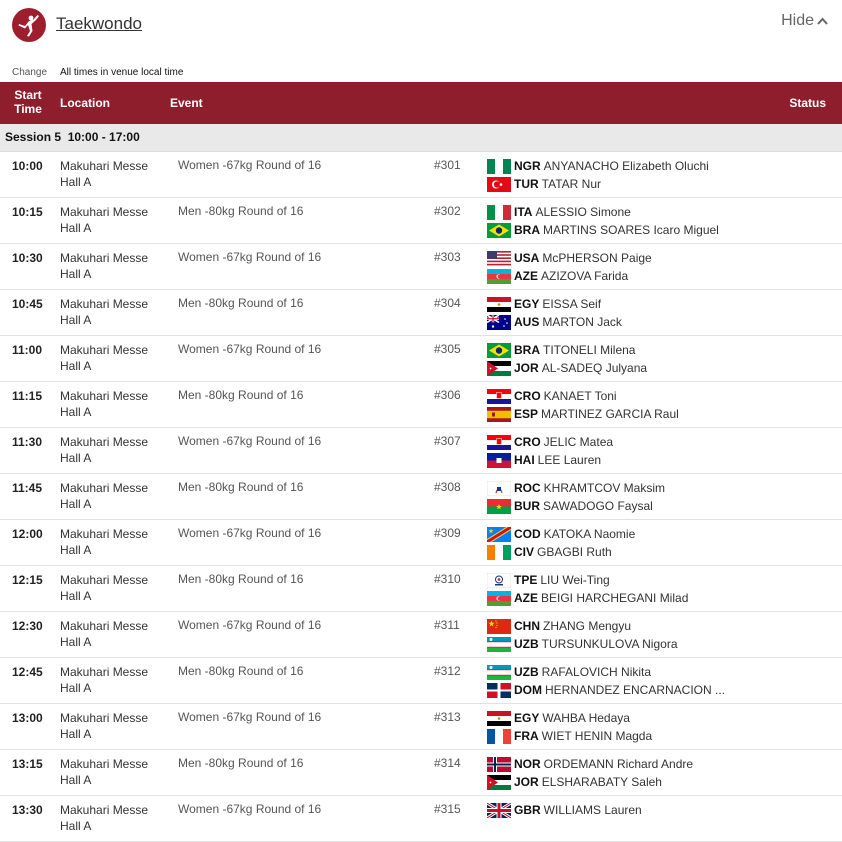 This screenshot has width=842, height=842. What do you see at coordinates (598, 166) in the screenshot?
I see `competitor: NGR ANYANACHO Elizabeth Oluchi` at bounding box center [598, 166].